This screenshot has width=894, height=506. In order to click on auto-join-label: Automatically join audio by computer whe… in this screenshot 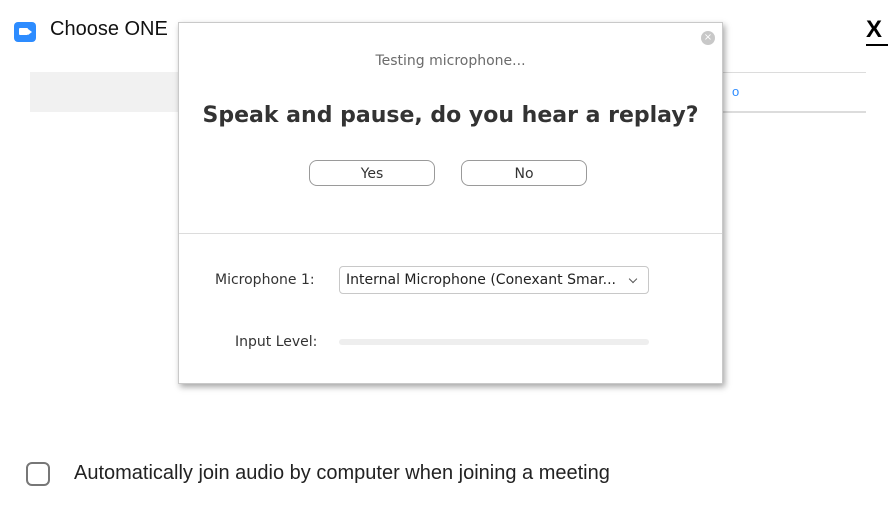, I will do `click(342, 473)`.